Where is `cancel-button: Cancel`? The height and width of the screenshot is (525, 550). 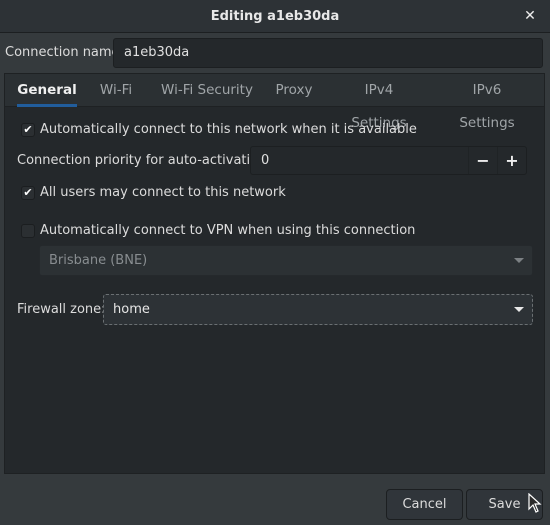 cancel-button: Cancel is located at coordinates (424, 504).